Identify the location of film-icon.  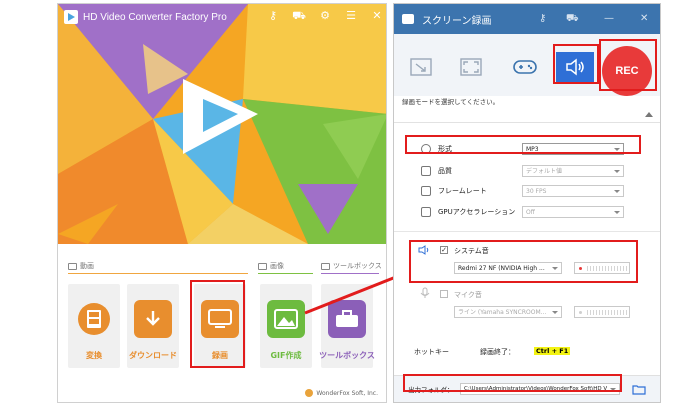
(72, 266).